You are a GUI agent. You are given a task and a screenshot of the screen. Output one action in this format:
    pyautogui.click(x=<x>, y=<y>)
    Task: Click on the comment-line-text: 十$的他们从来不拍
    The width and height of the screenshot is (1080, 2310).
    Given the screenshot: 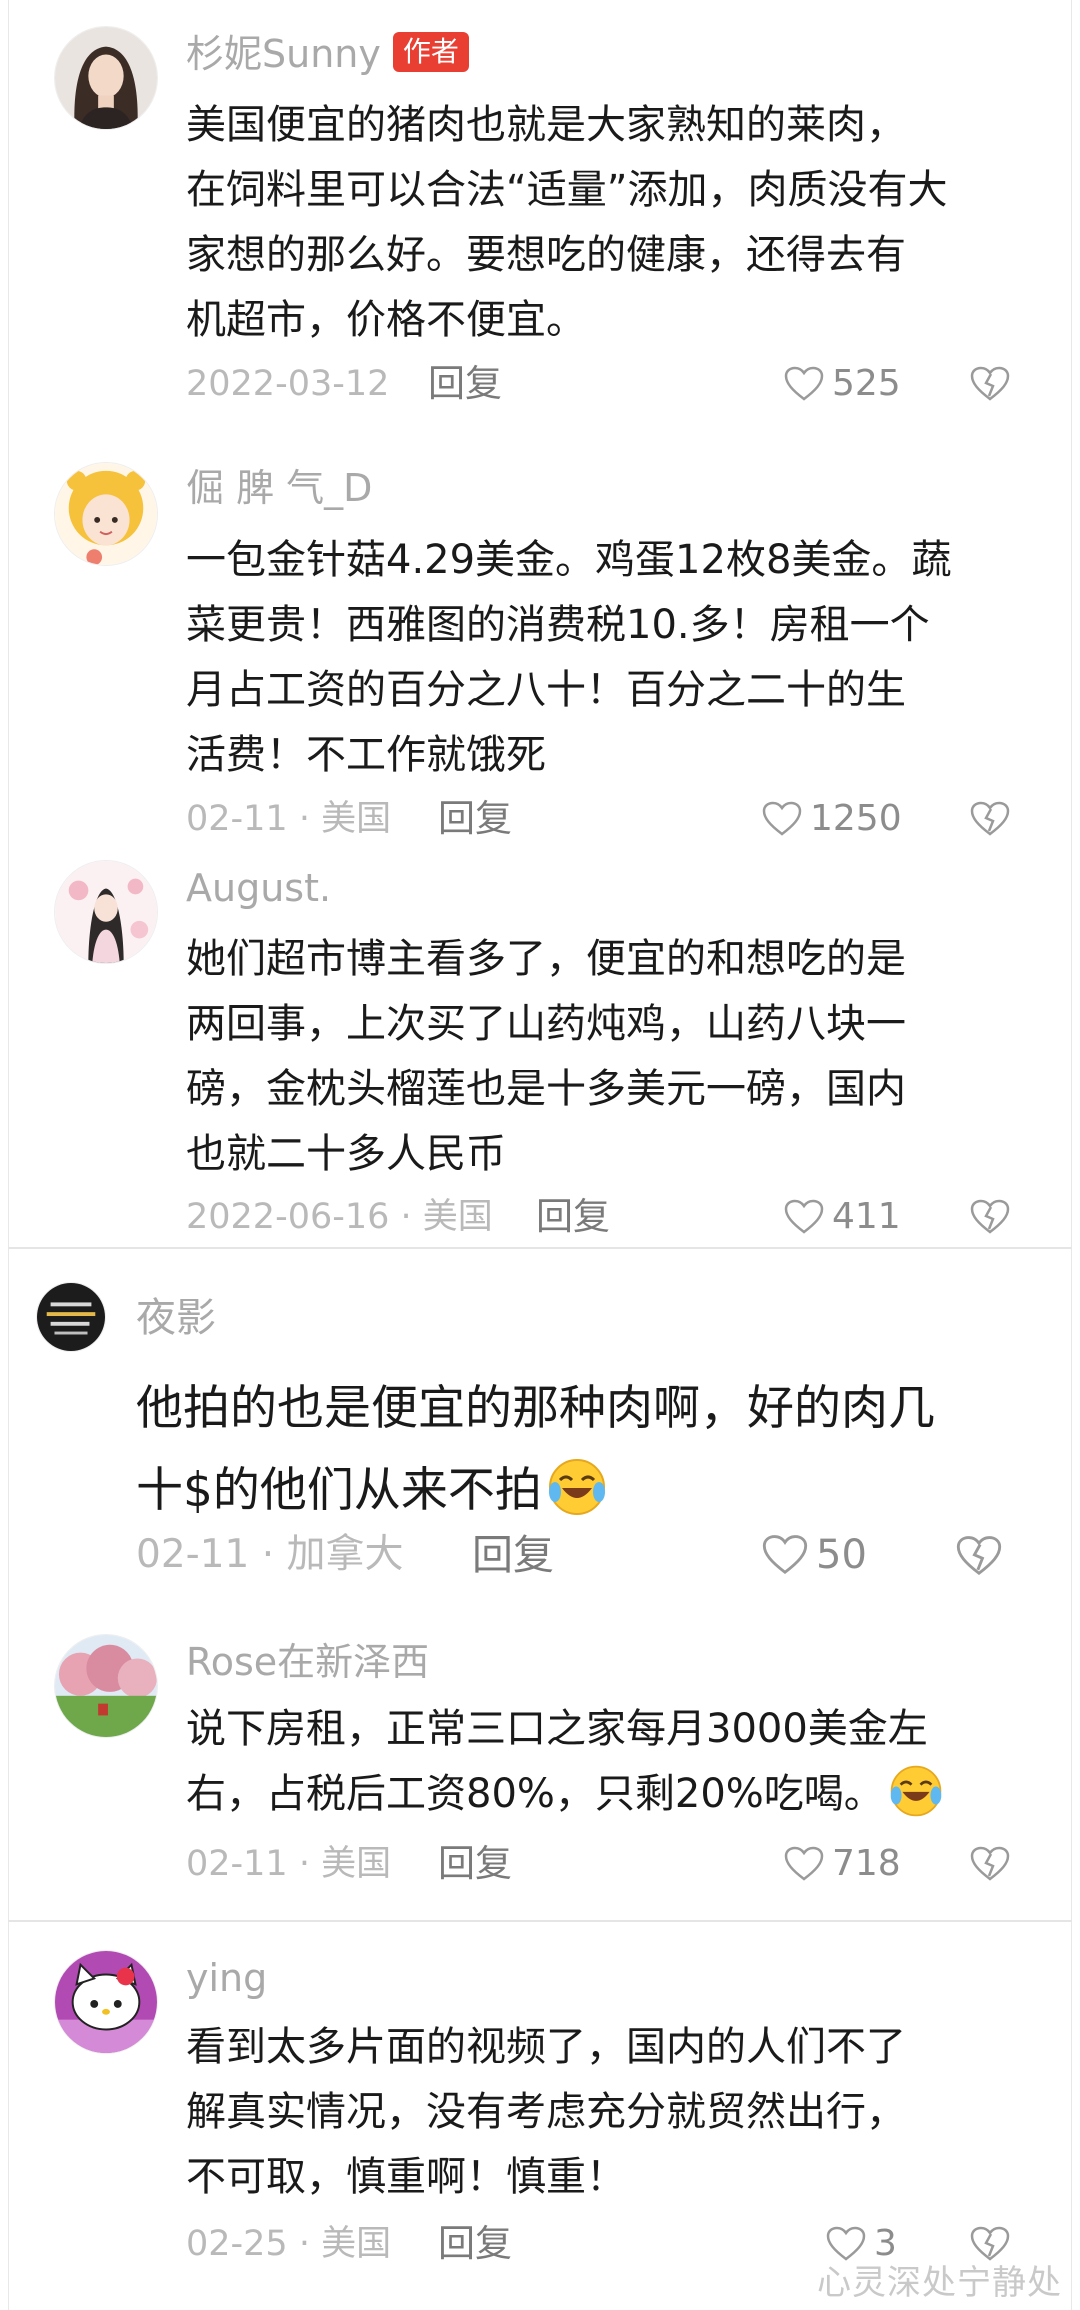 What is the action you would take?
    pyautogui.click(x=339, y=1490)
    